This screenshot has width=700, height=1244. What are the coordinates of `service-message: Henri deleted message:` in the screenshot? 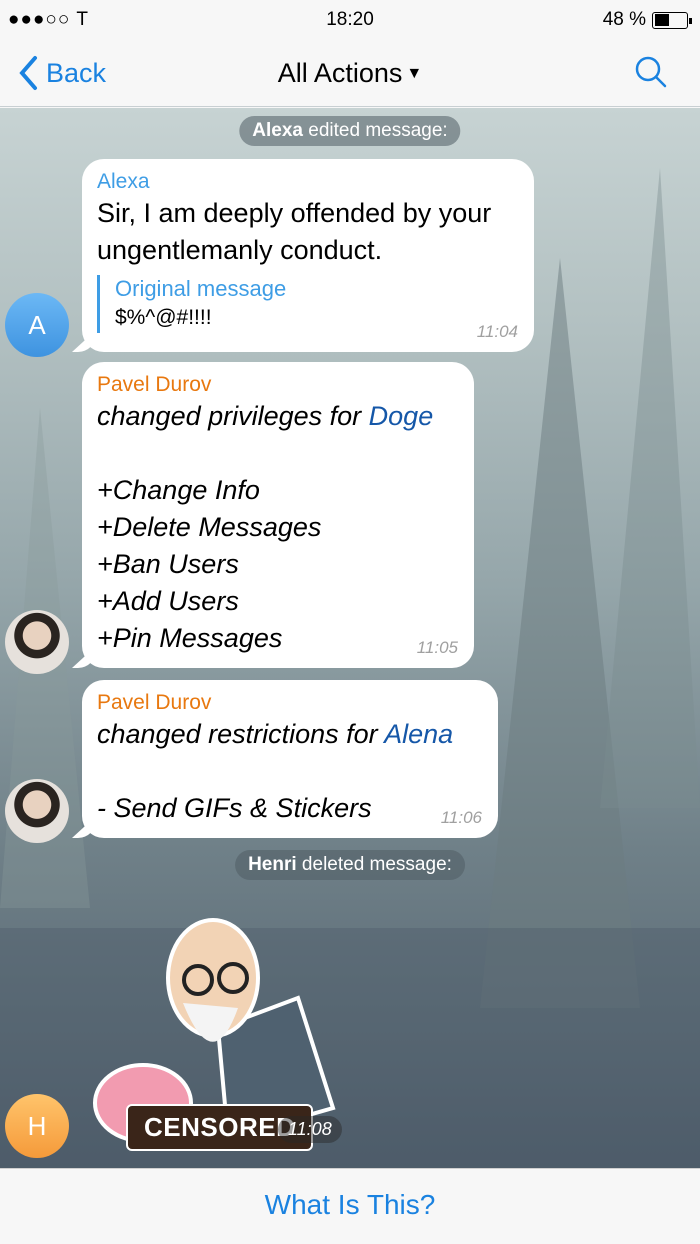 It's located at (350, 865).